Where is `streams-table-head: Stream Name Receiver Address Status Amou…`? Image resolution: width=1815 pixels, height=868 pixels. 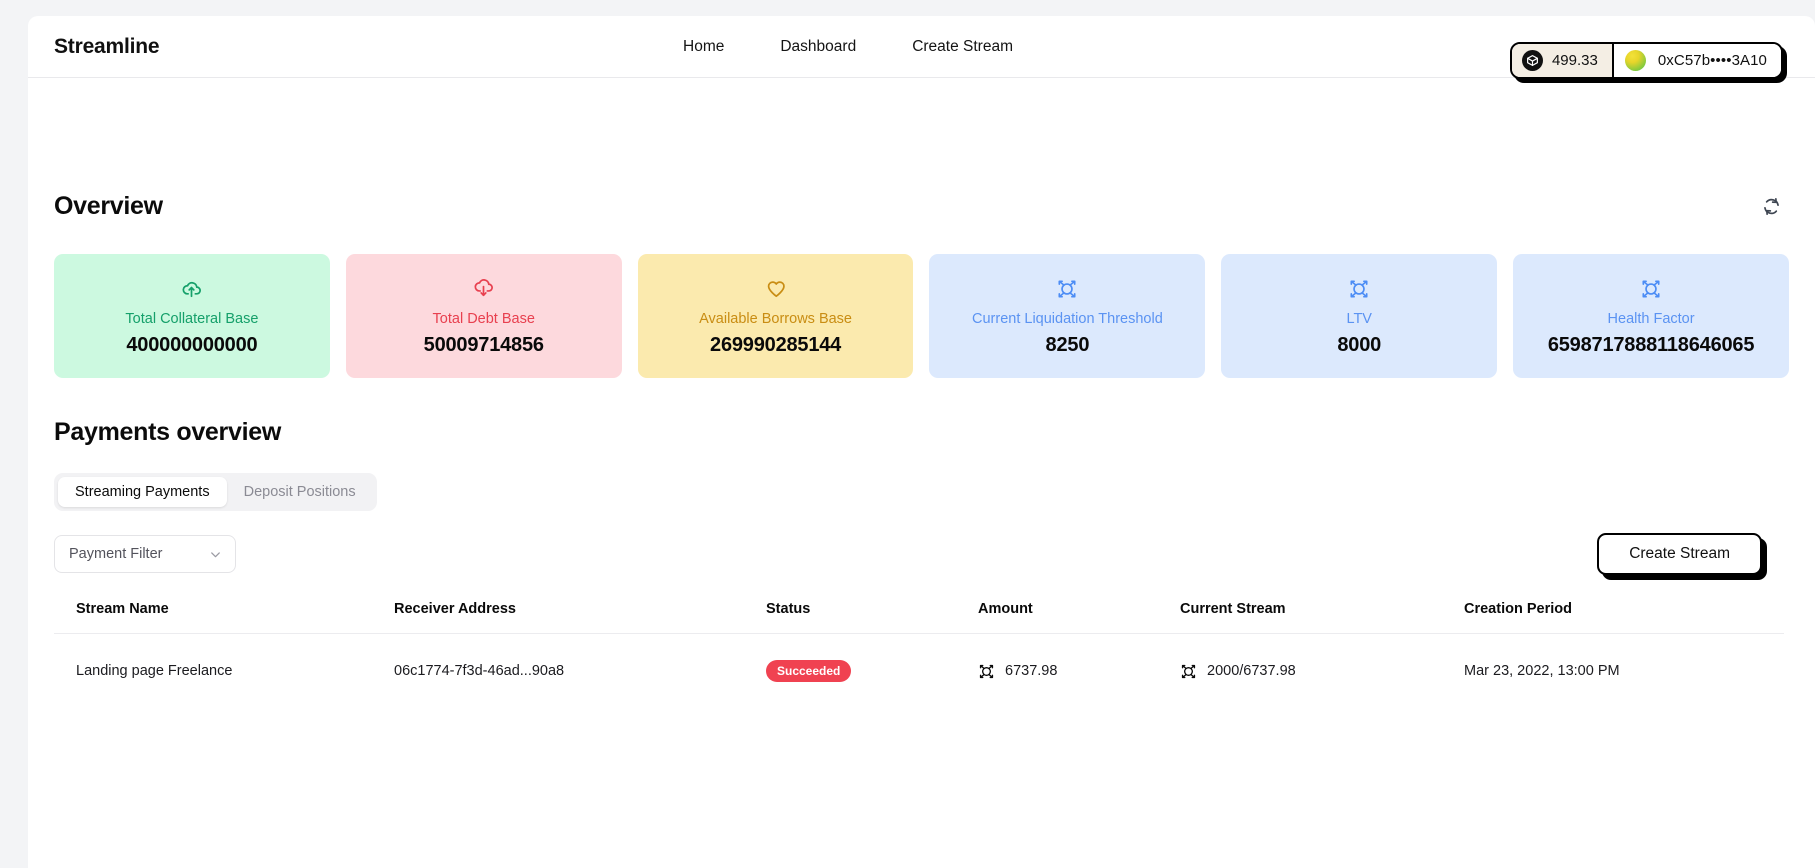 streams-table-head: Stream Name Receiver Address Status Amou… is located at coordinates (919, 617).